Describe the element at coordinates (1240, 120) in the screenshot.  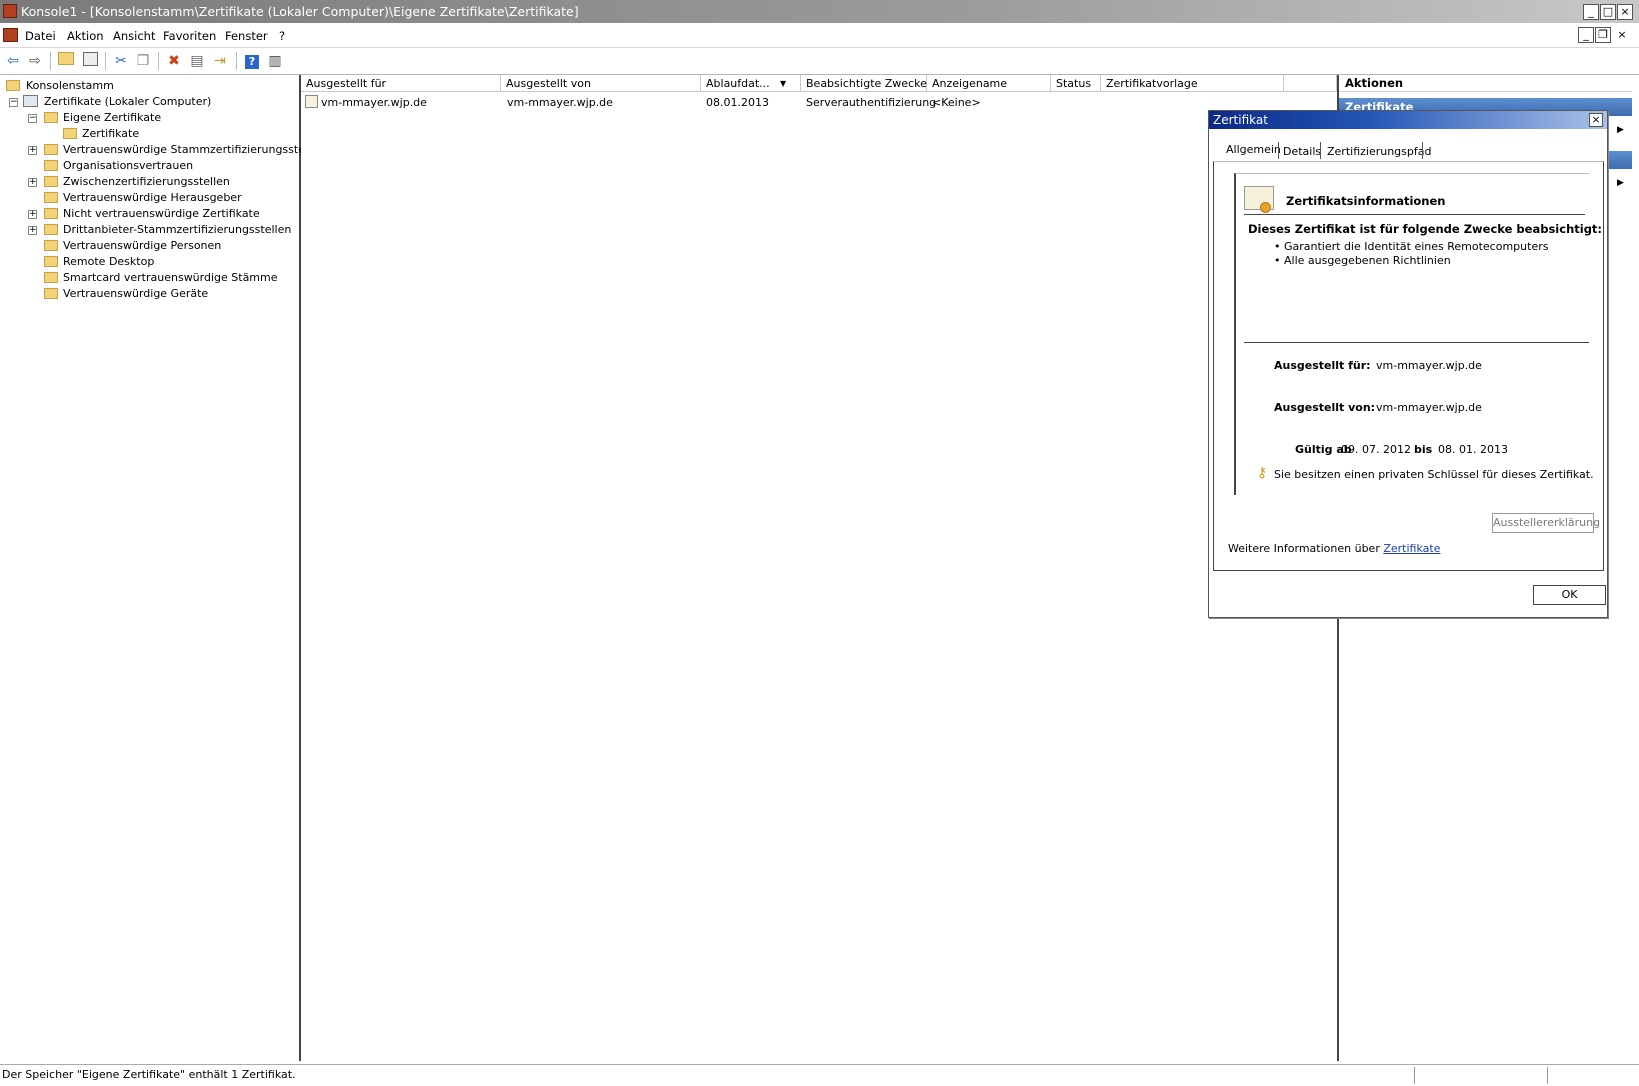
I see `dialog-title: Zertifikat` at that location.